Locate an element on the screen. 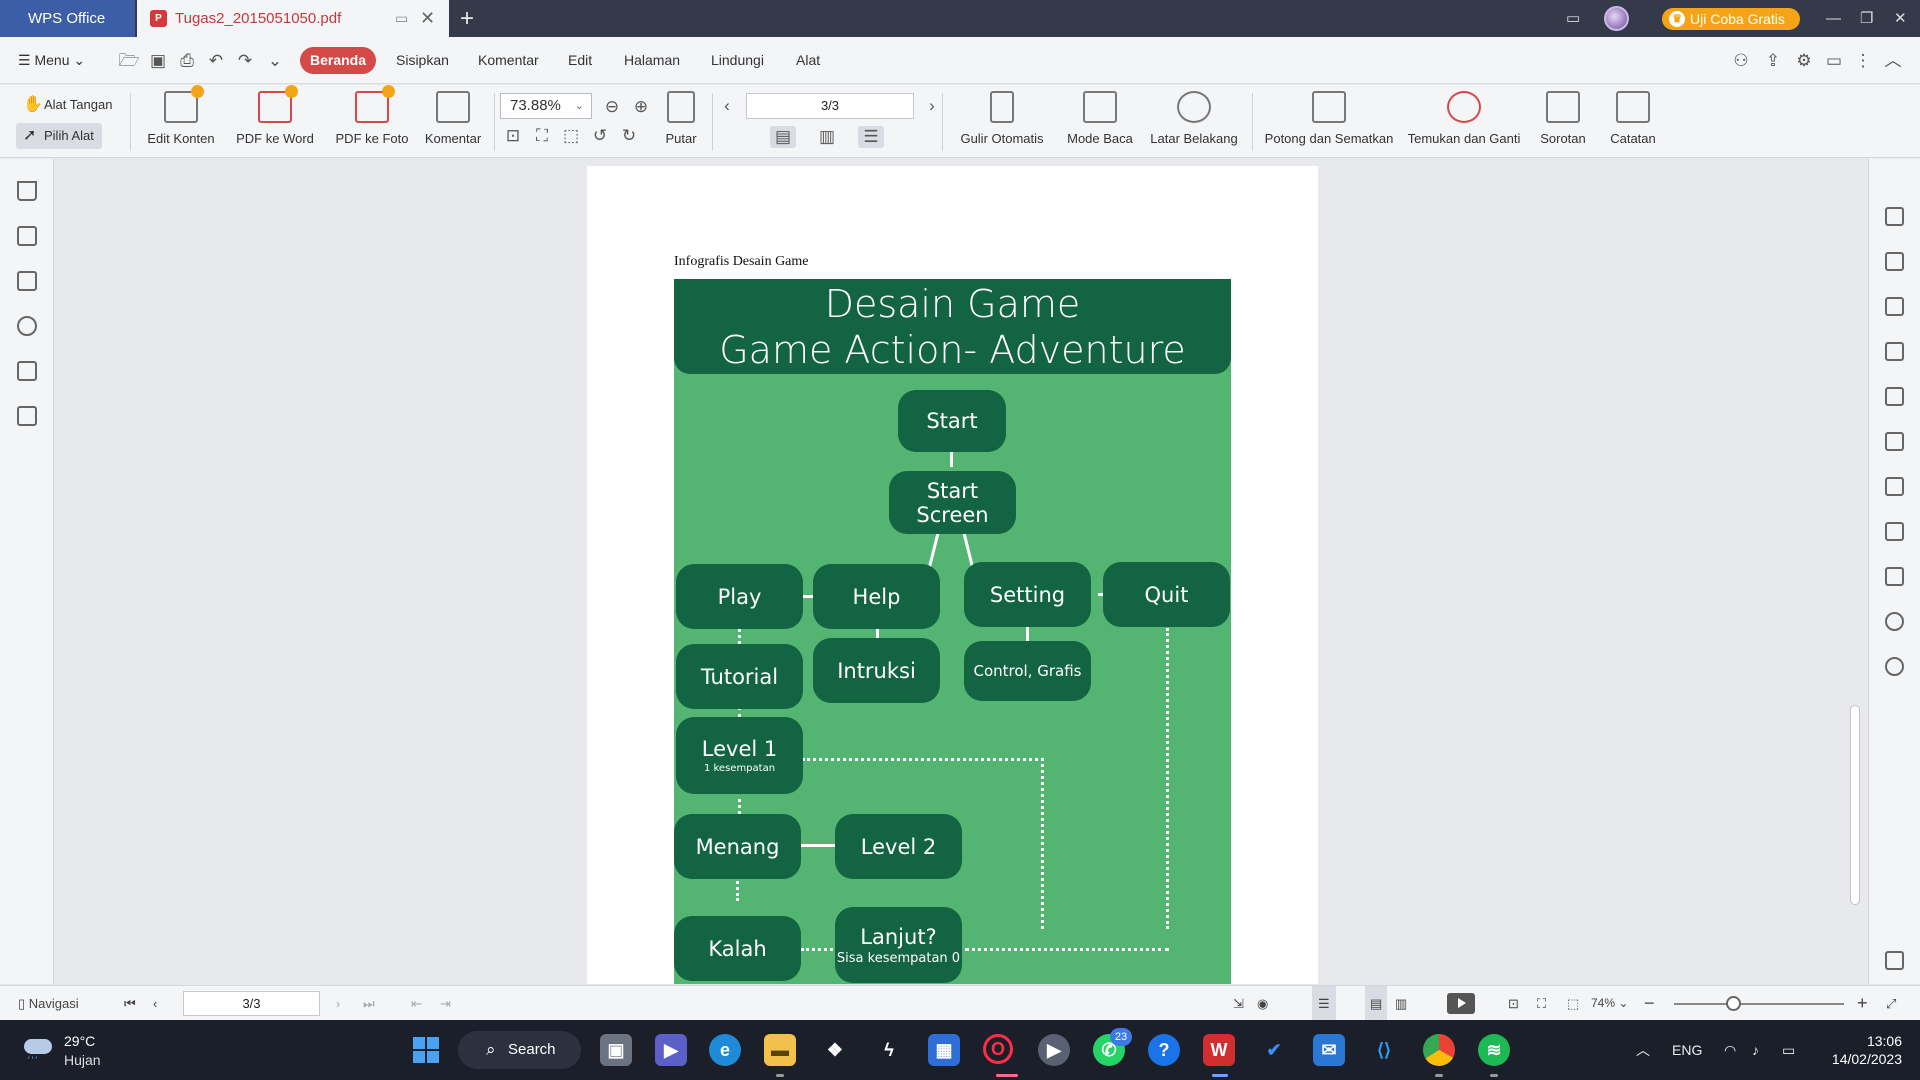  more-icon: ⋮ is located at coordinates (1863, 61).